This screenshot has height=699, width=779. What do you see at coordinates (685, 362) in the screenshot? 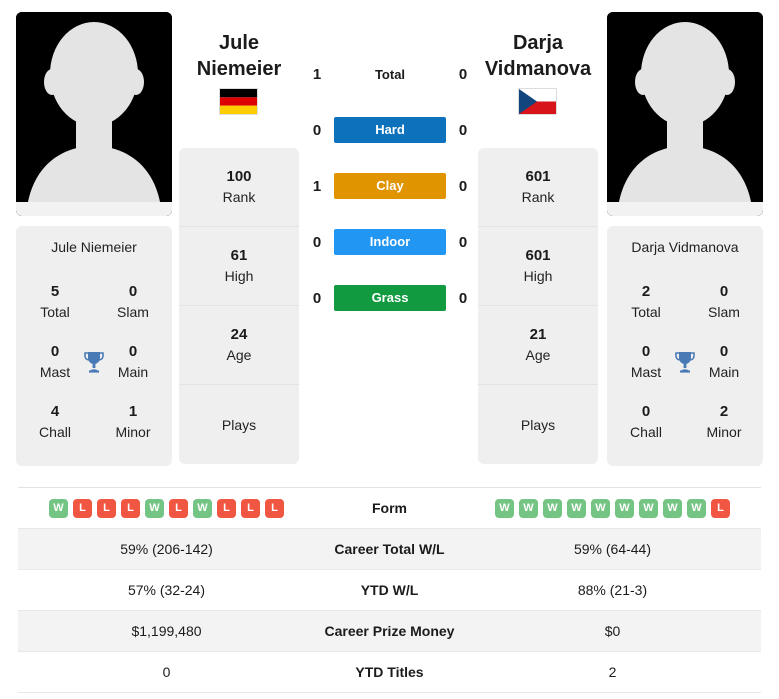
I see `titles-row-right-2: 0 Mast 0 Main` at bounding box center [685, 362].